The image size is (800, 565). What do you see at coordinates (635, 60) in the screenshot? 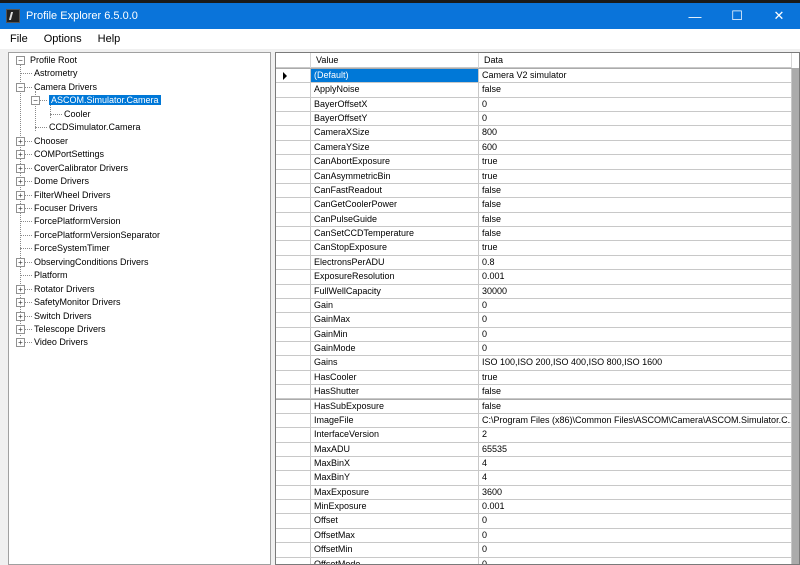
I see `column-header-data: Data` at bounding box center [635, 60].